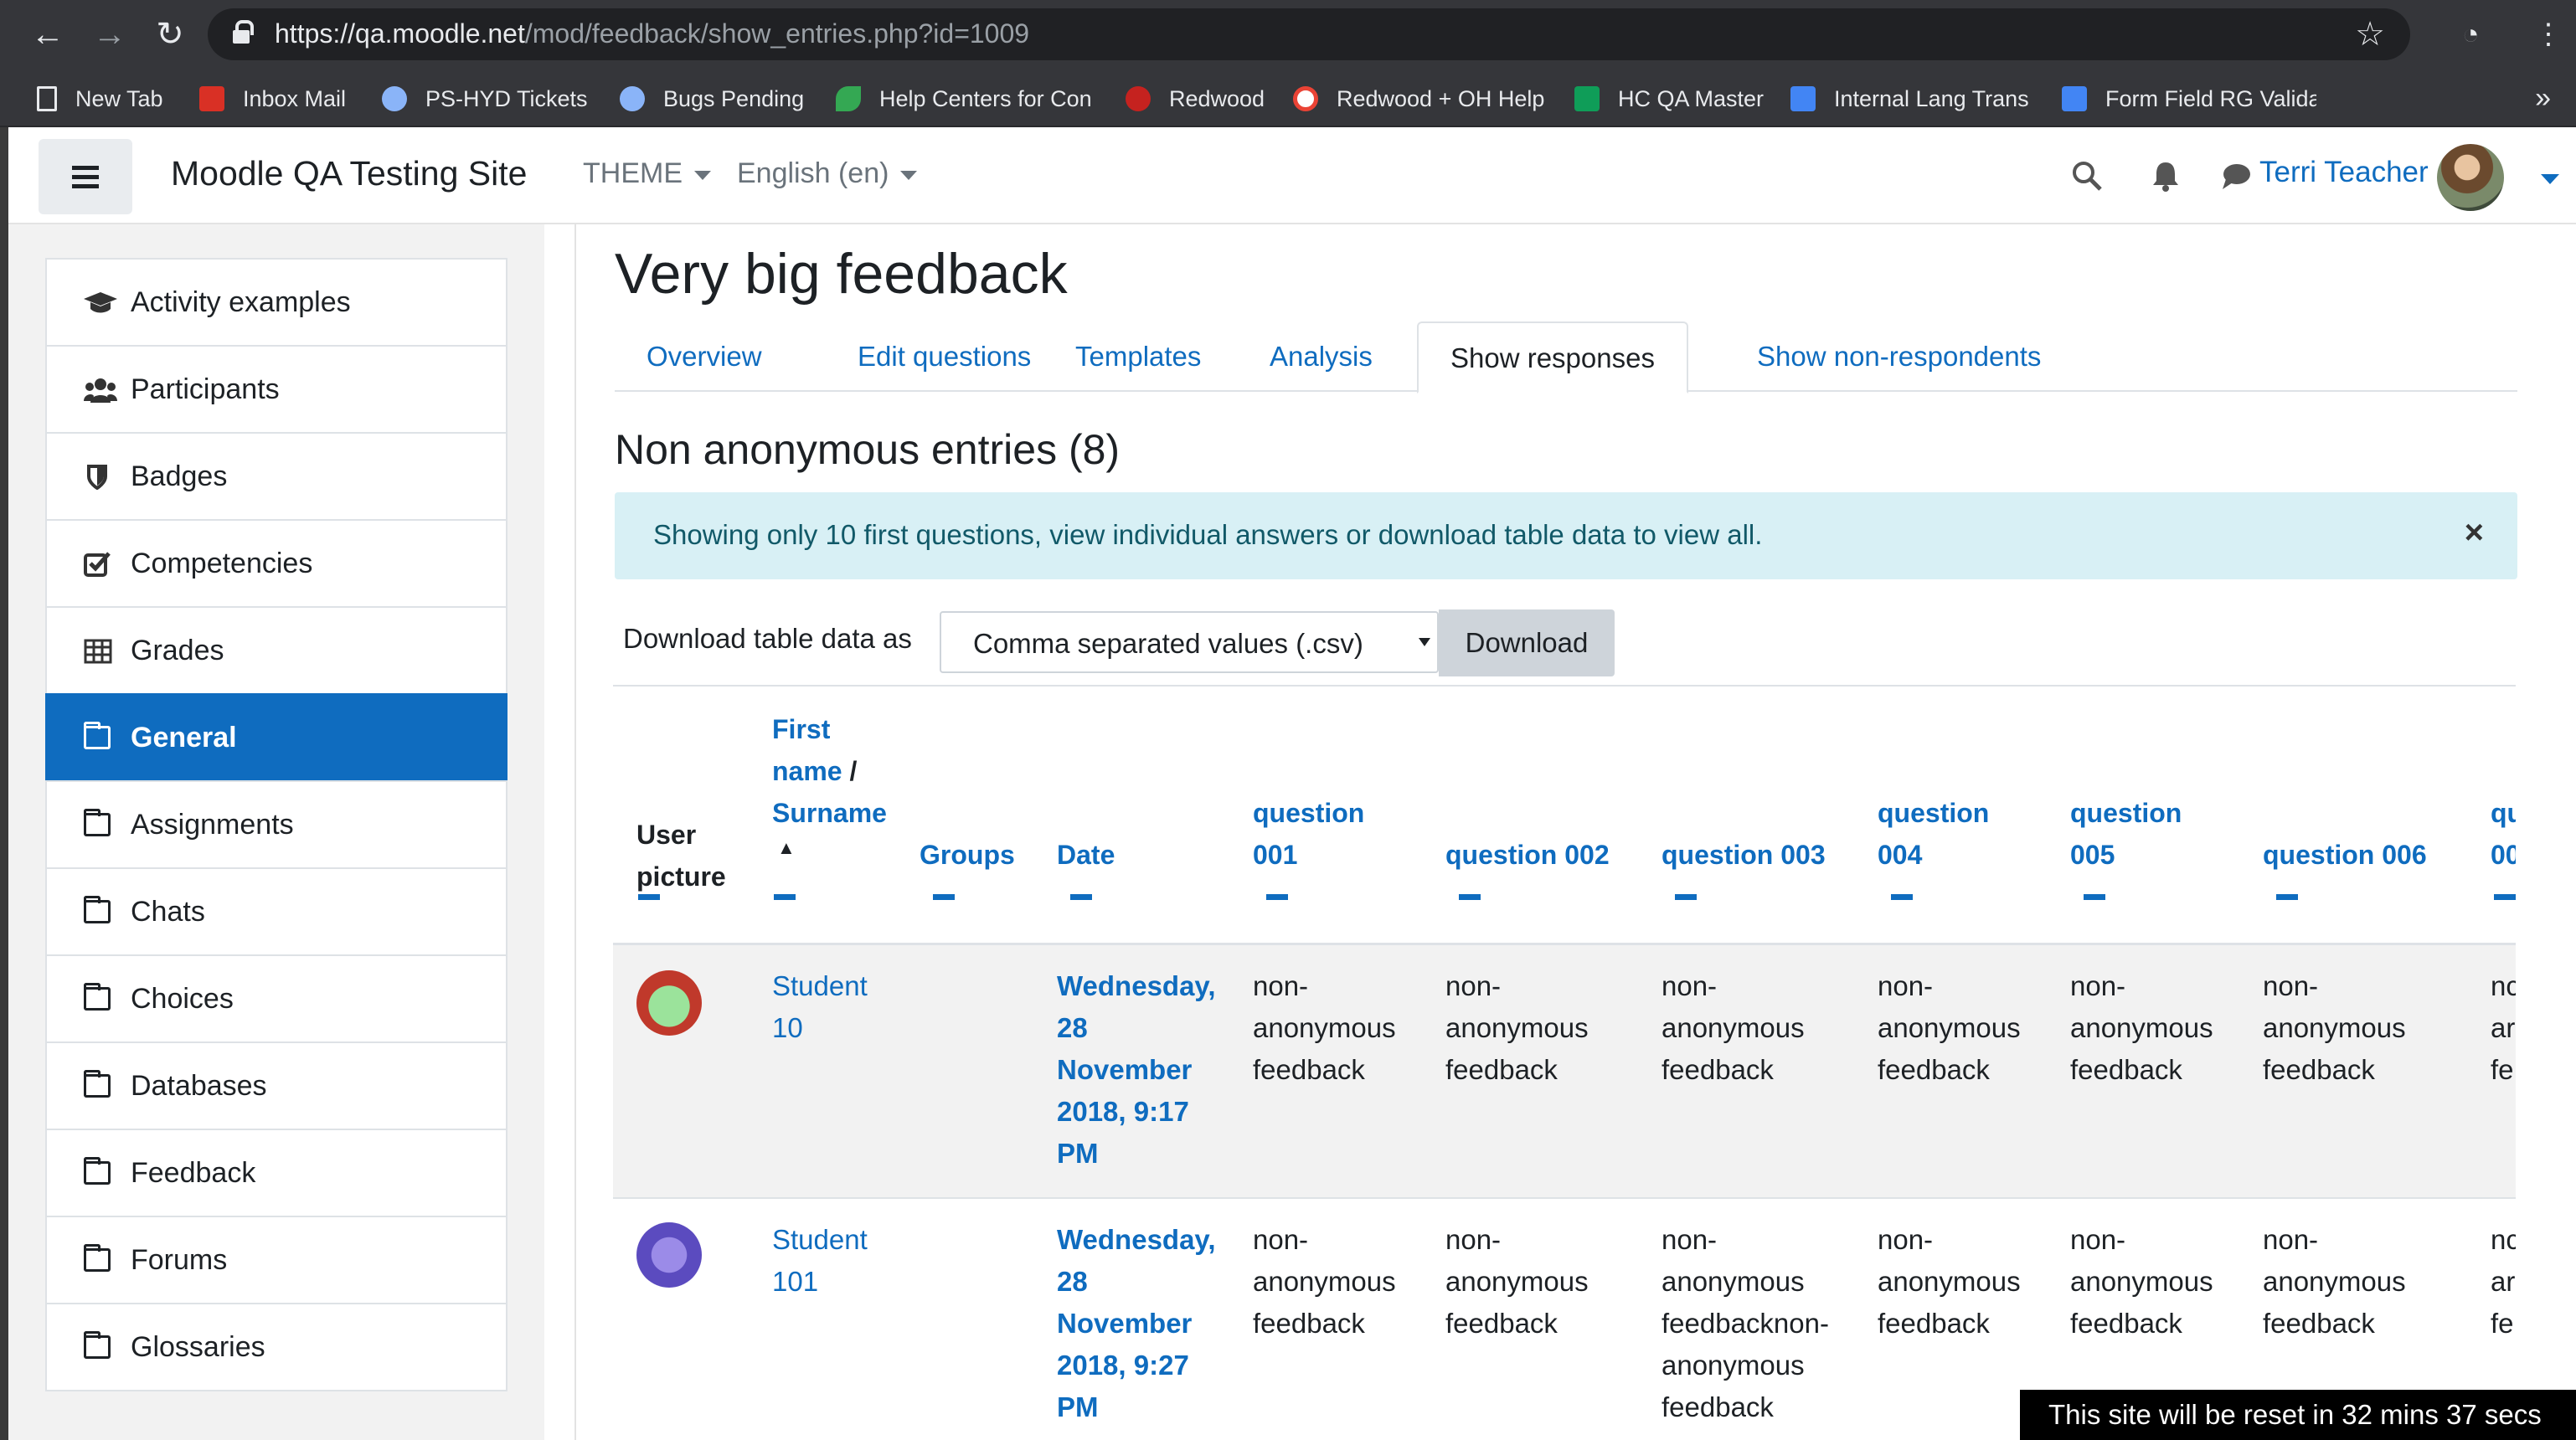 This screenshot has width=2576, height=1440. I want to click on header-question-006: question 006, so click(2345, 855).